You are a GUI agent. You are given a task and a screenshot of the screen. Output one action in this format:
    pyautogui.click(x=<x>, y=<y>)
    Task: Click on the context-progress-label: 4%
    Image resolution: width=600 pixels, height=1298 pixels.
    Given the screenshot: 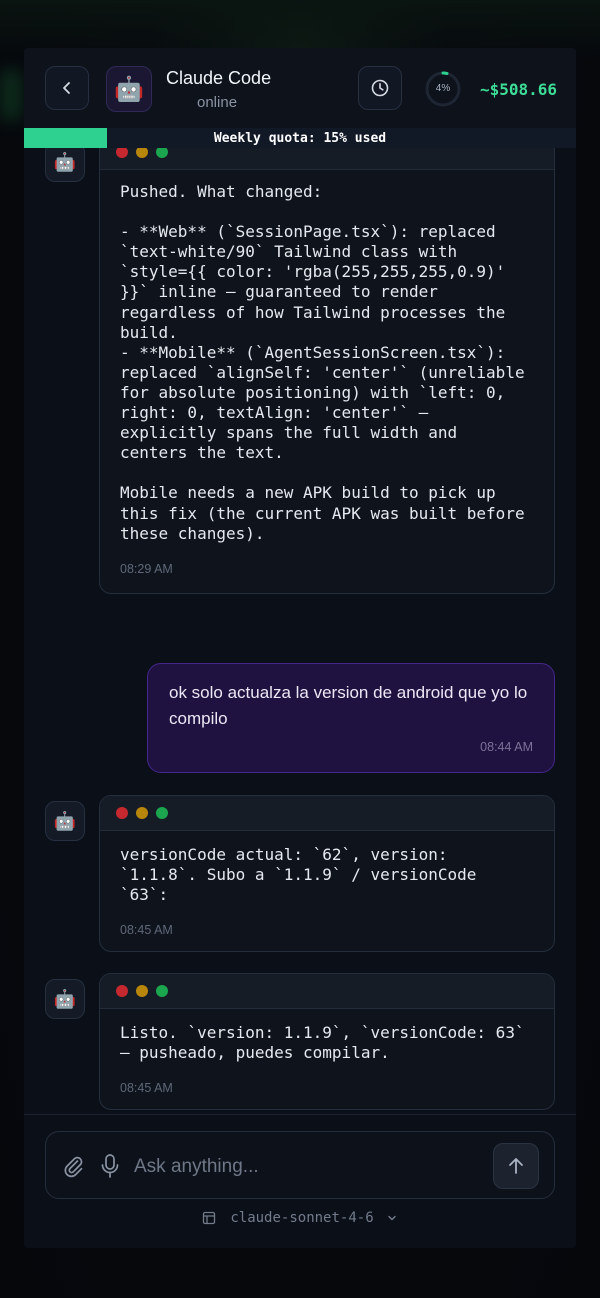 What is the action you would take?
    pyautogui.click(x=443, y=88)
    